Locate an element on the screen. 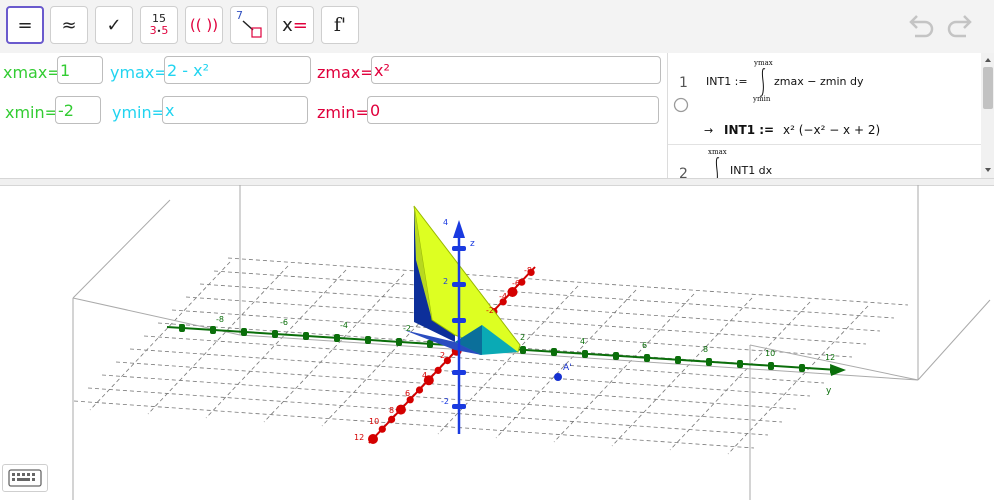  y-tick-2: 2 is located at coordinates (522, 337).